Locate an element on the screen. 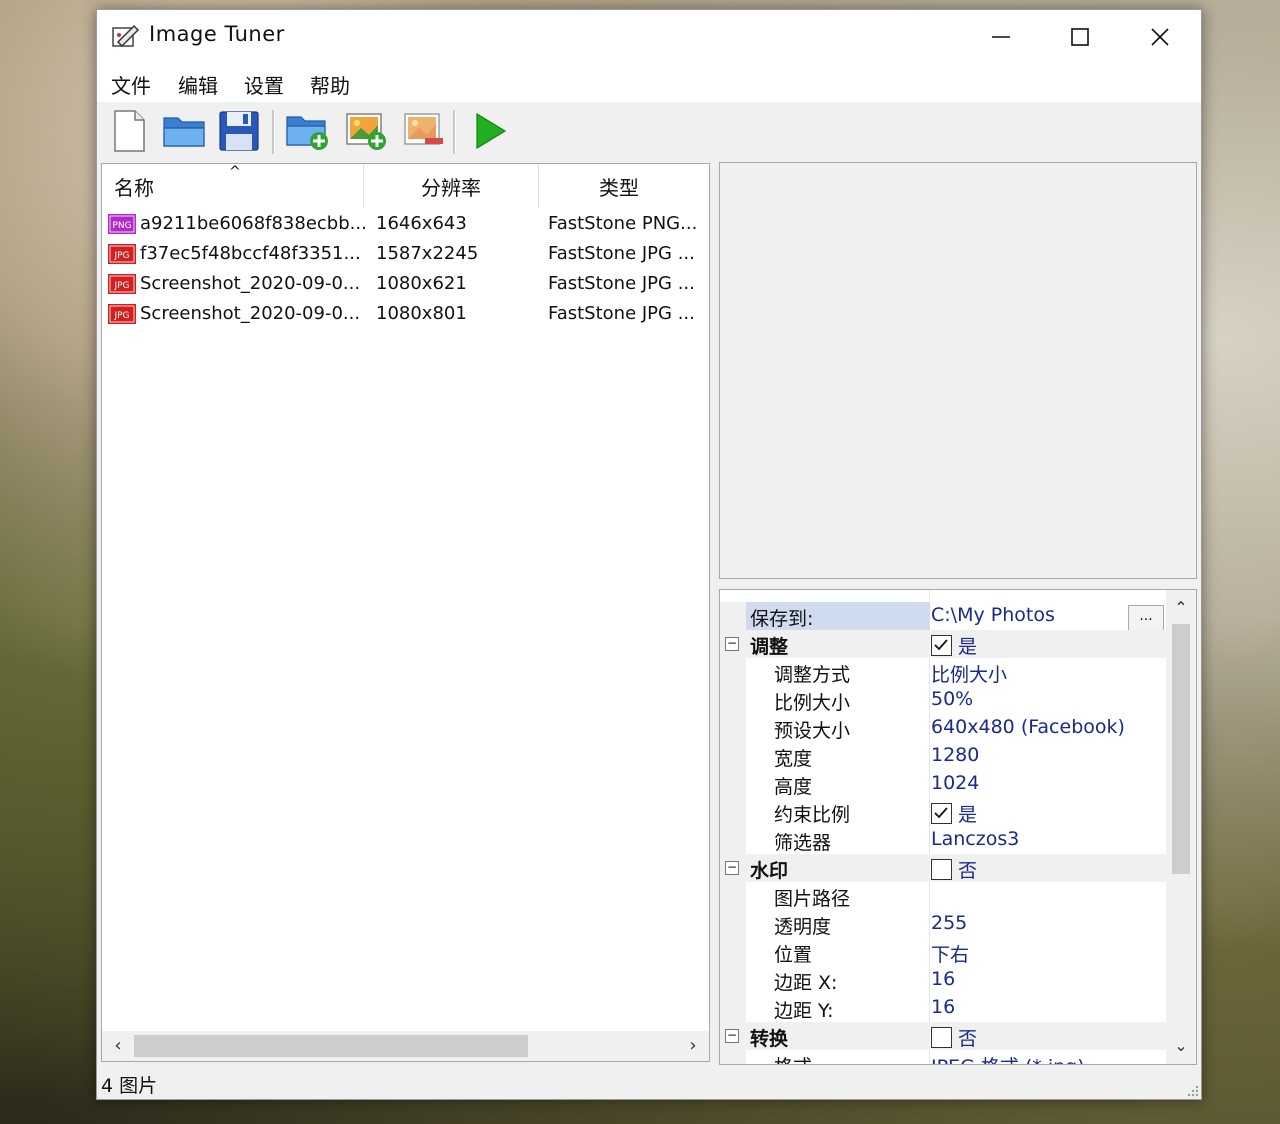 The height and width of the screenshot is (1124, 1280). prop-label: 高度 is located at coordinates (793, 787).